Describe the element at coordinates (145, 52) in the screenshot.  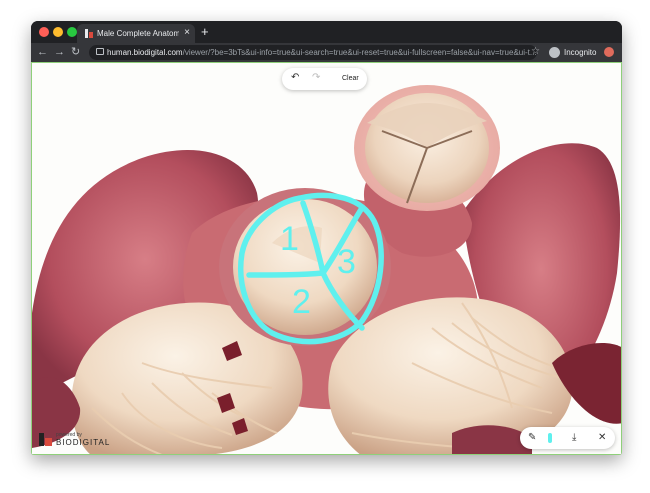
I see `url-host: human.biodigital.com` at that location.